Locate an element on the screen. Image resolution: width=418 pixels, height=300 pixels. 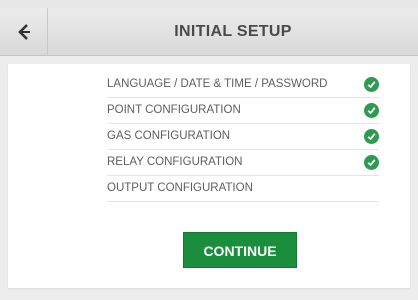
step-label: RELAY CONFIGURATION is located at coordinates (175, 162).